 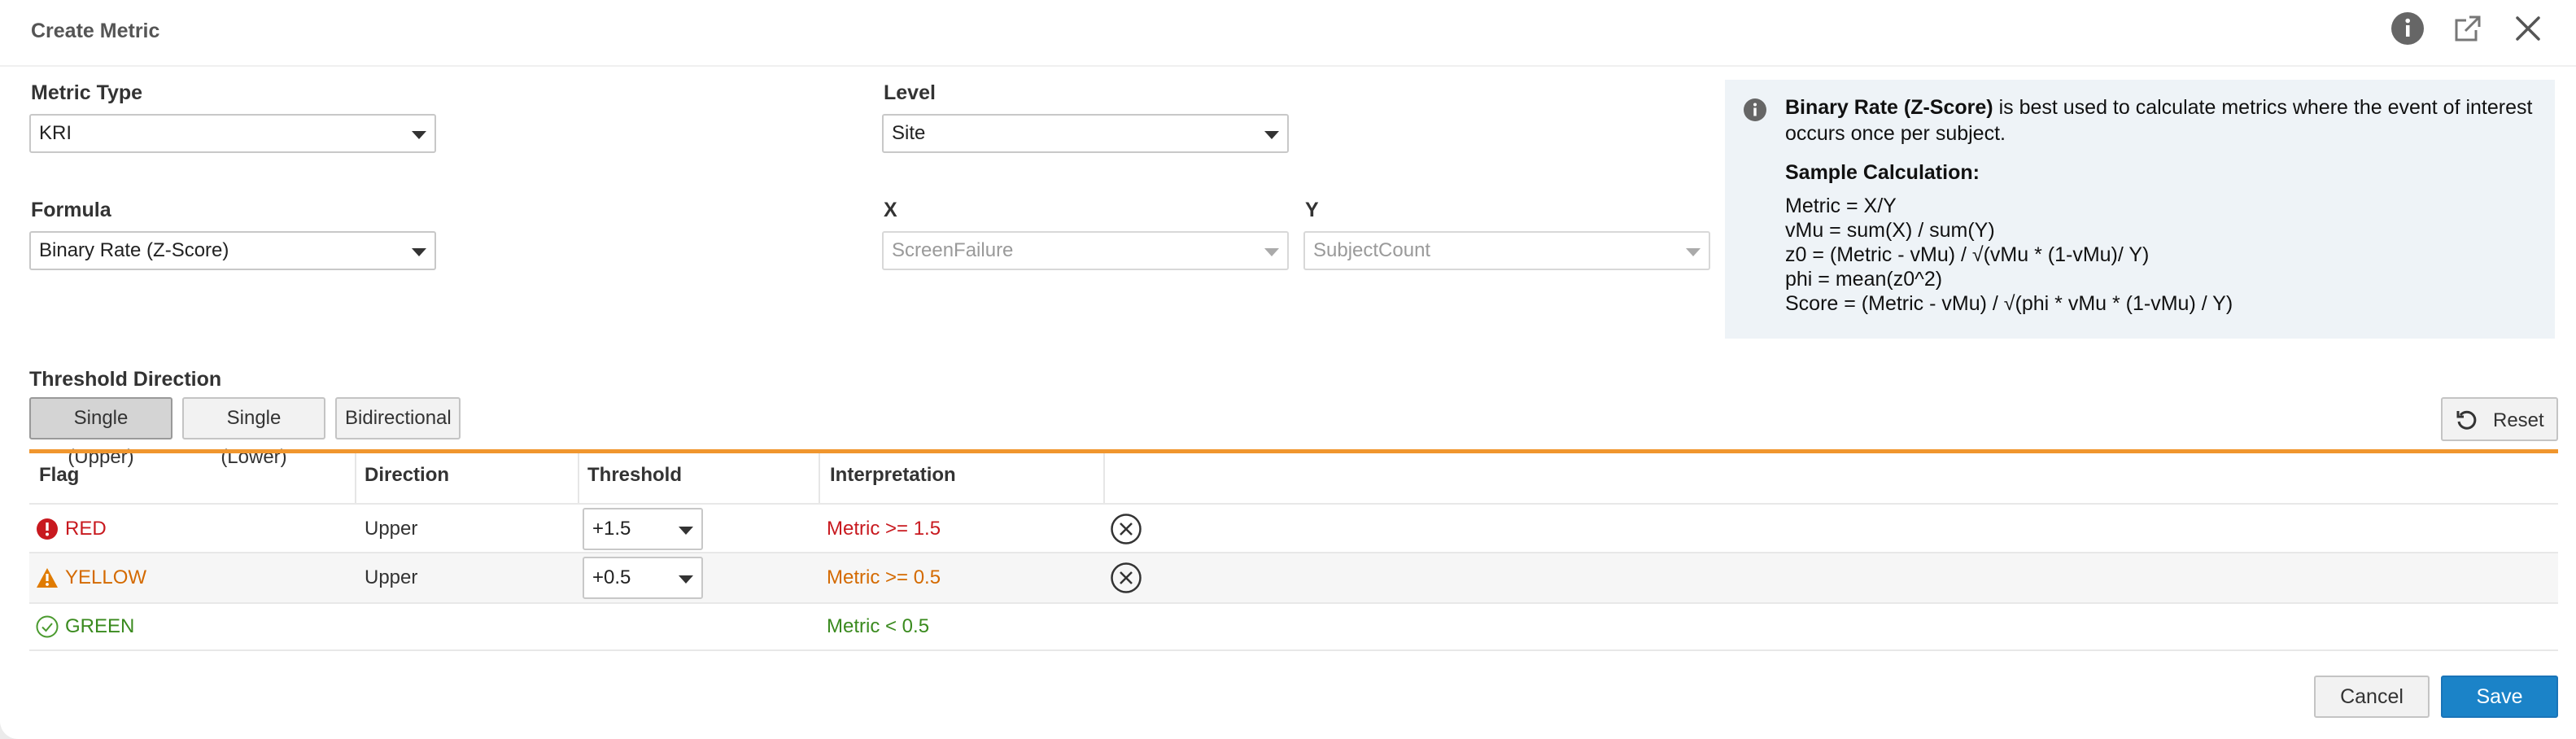 What do you see at coordinates (55, 133) in the screenshot?
I see `metric-type-value: KRI` at bounding box center [55, 133].